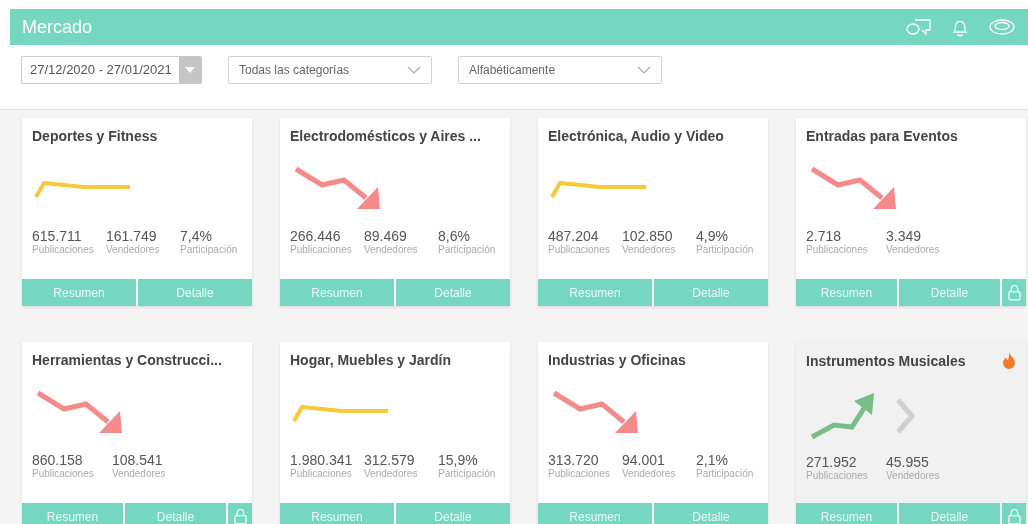 Image resolution: width=1028 pixels, height=524 pixels. I want to click on stat-value: 271.952, so click(832, 462).